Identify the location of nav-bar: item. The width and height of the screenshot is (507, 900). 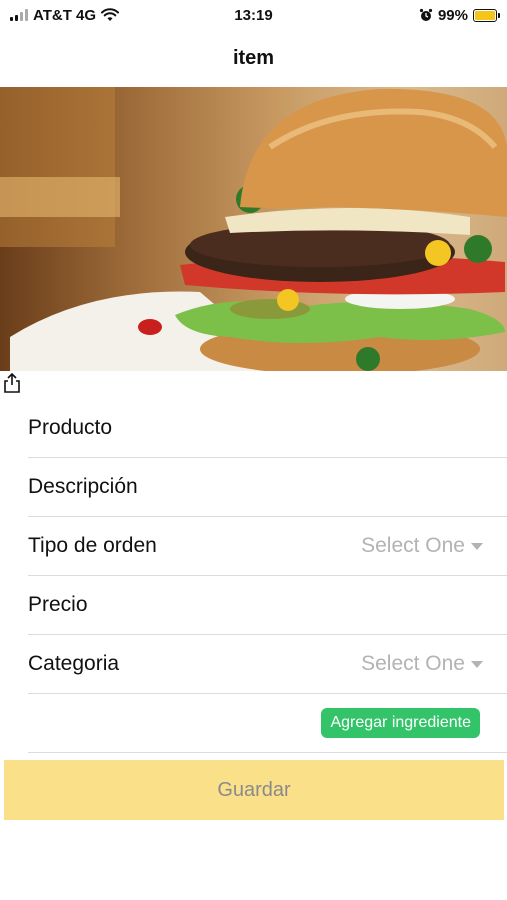
(253, 58).